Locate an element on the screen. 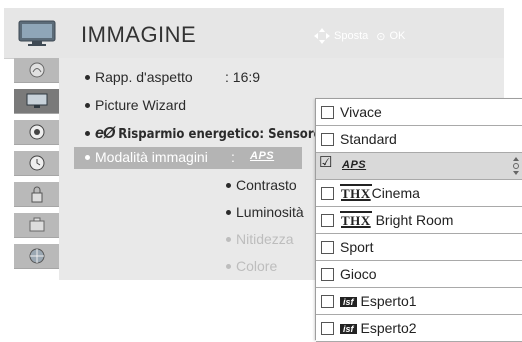  network-icon is located at coordinates (36, 256).